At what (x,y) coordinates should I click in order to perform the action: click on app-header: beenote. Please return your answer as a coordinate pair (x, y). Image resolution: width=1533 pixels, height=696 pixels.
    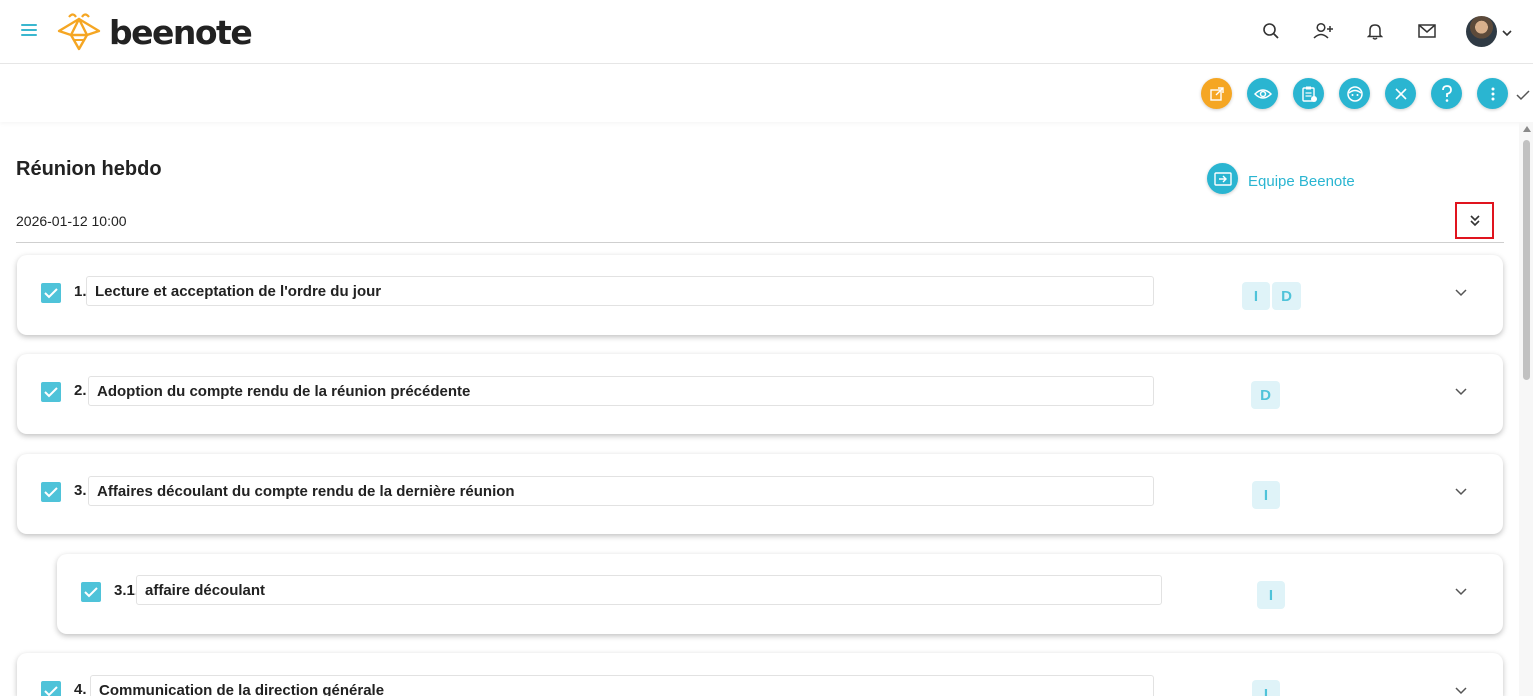
    Looking at the image, I should click on (766, 32).